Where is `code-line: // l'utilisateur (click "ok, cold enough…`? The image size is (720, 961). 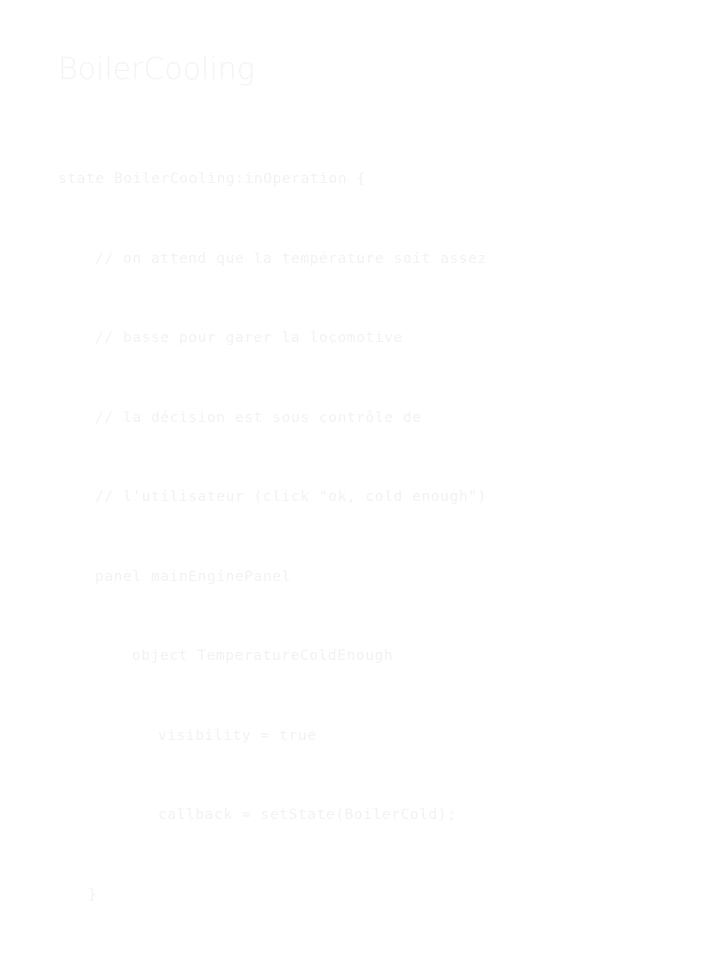 code-line: // l'utilisateur (click "ok, cold enough… is located at coordinates (291, 497).